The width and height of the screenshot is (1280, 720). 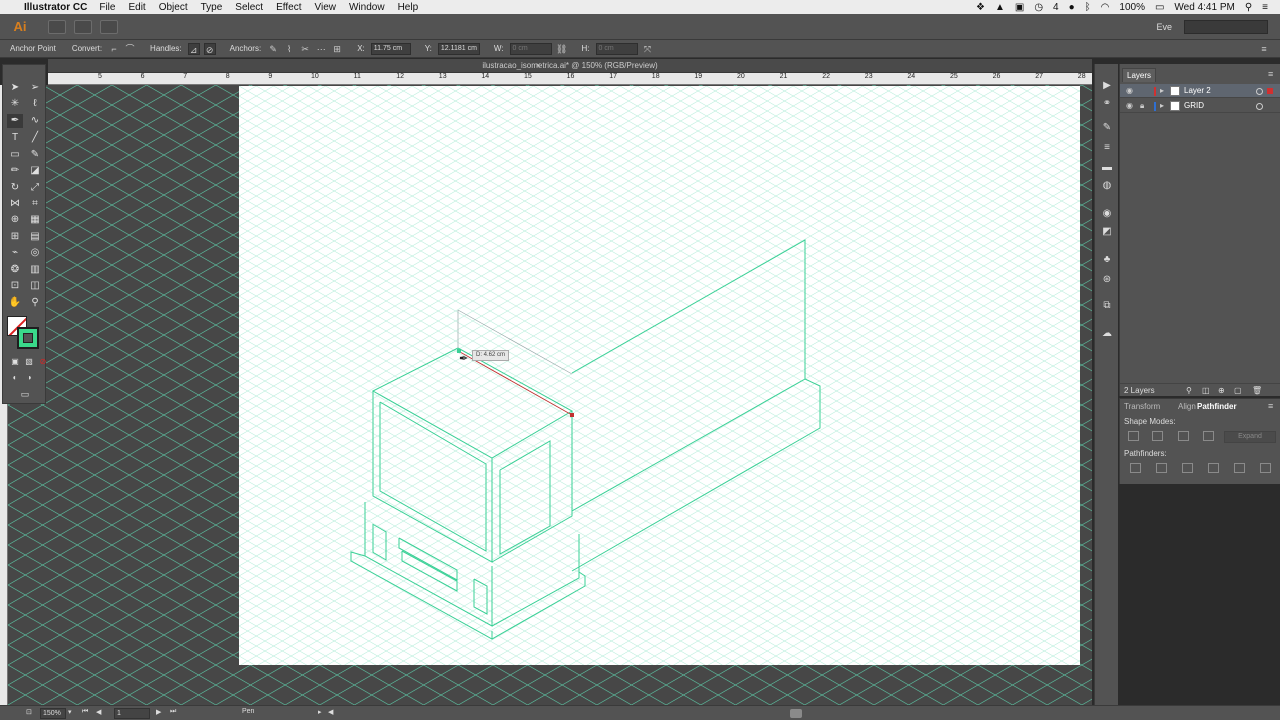 I want to click on selection-tool-icon: ➤, so click(x=15, y=88).